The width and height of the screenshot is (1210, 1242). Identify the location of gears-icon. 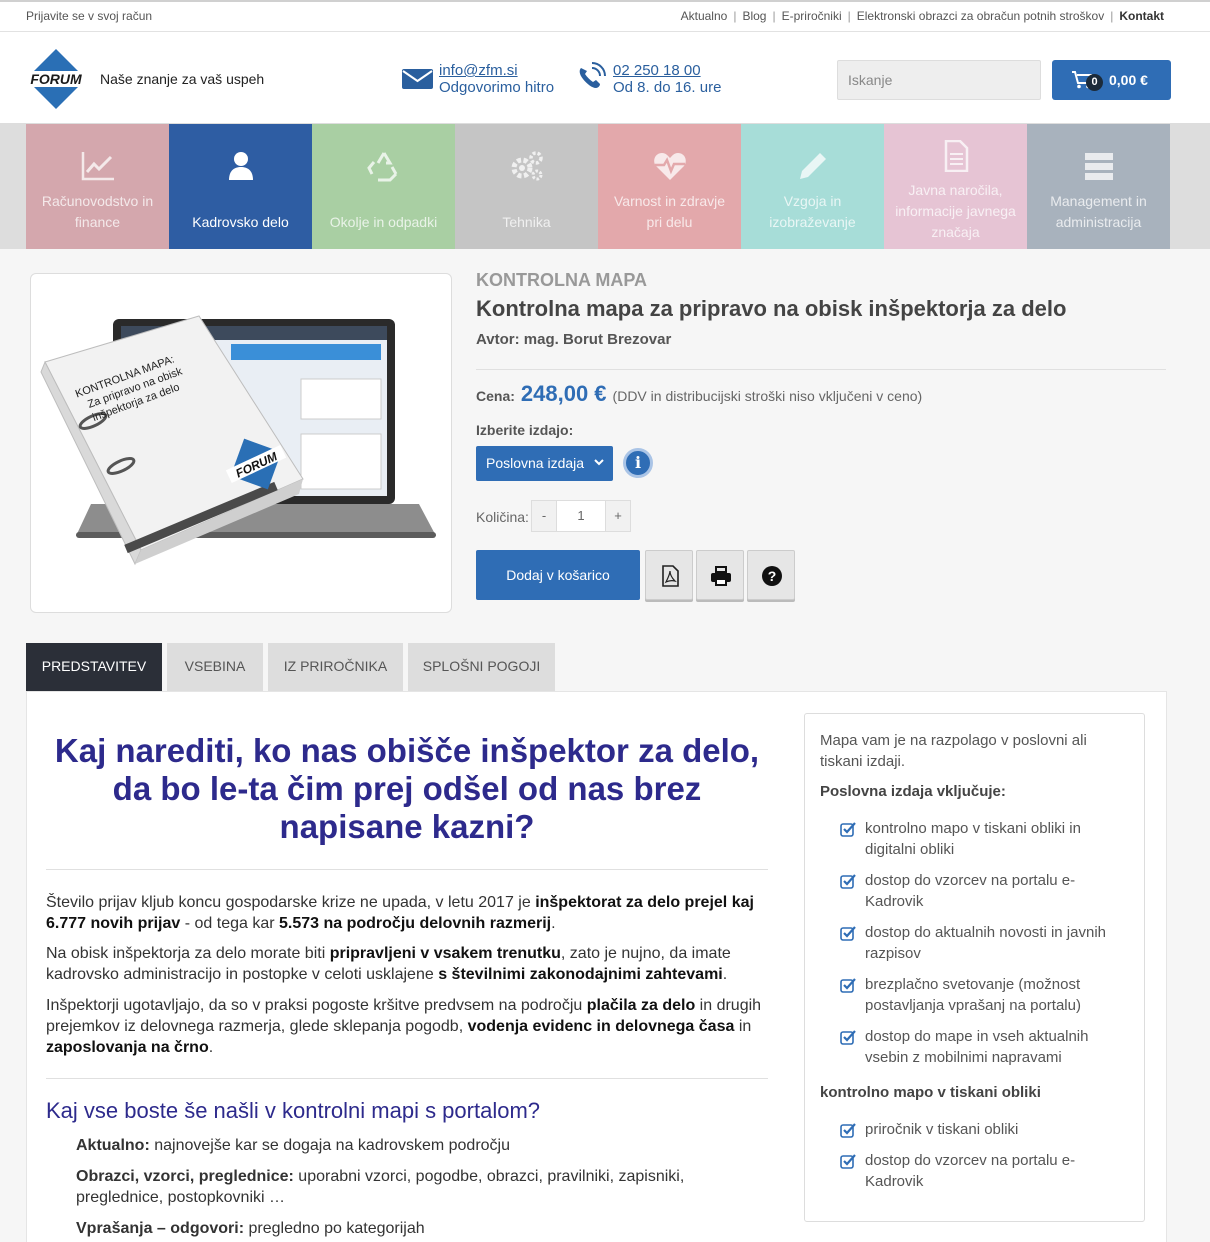
(527, 166).